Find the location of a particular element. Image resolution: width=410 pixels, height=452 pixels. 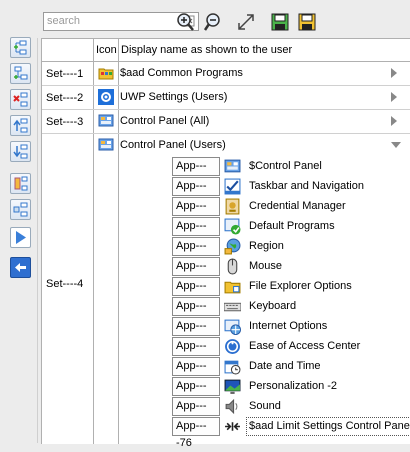

grid-row: Set----2 UWP Settings (Users) is located at coordinates (226, 98).